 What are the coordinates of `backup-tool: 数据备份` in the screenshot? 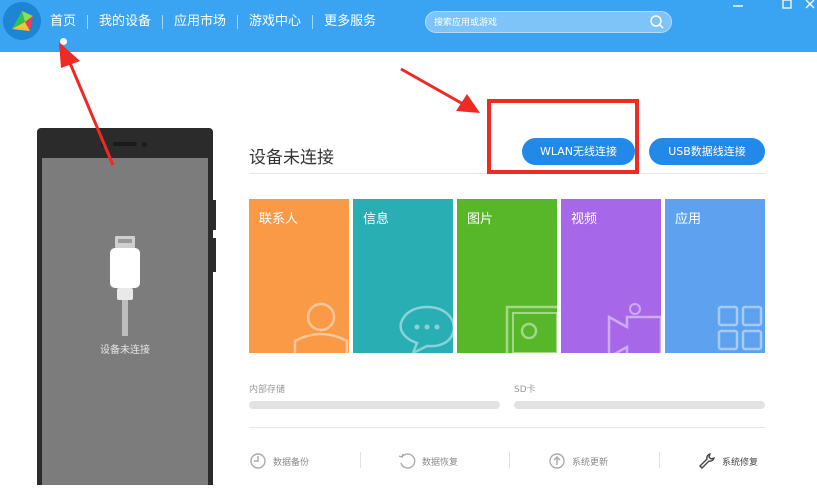 It's located at (279, 461).